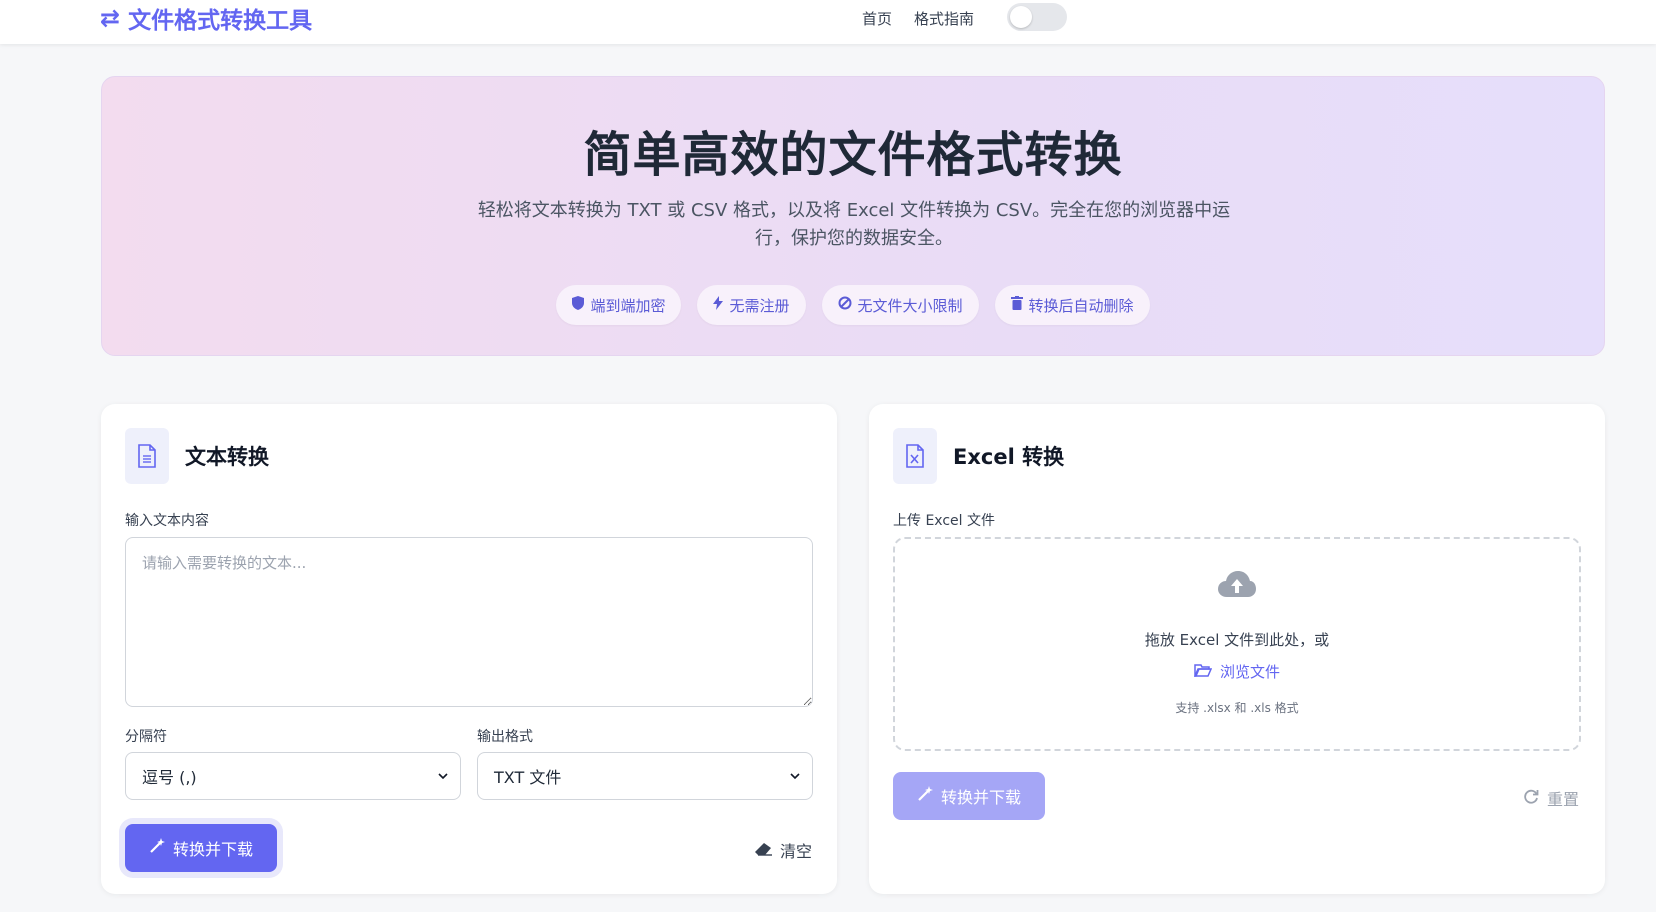  I want to click on delimiter-value: 逗号 (,), so click(169, 777).